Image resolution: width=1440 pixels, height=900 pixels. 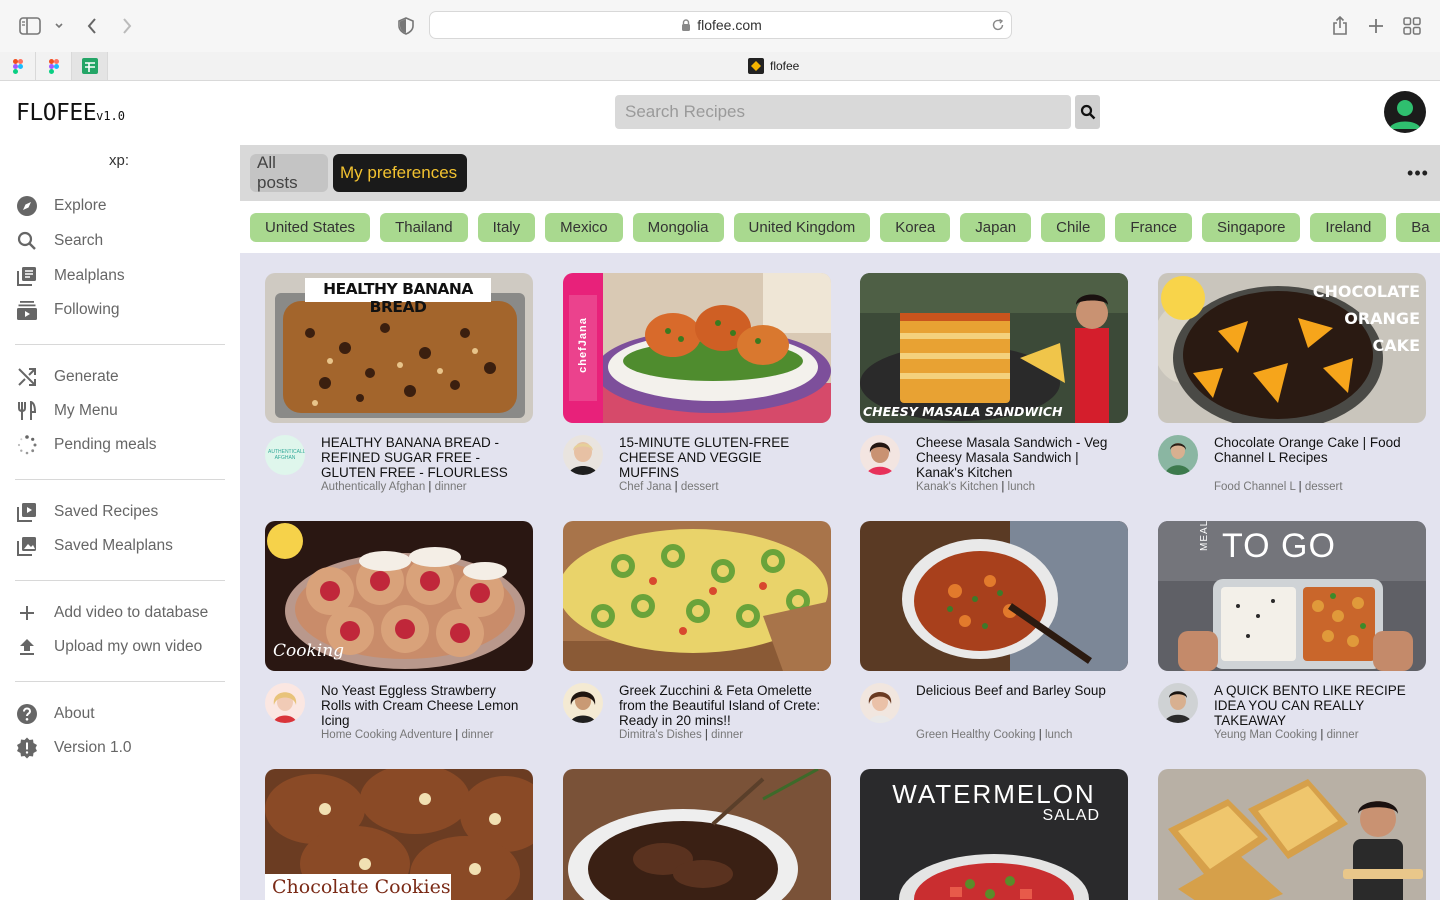 What do you see at coordinates (386, 735) in the screenshot?
I see `channel-name: Home Cooking Adventure` at bounding box center [386, 735].